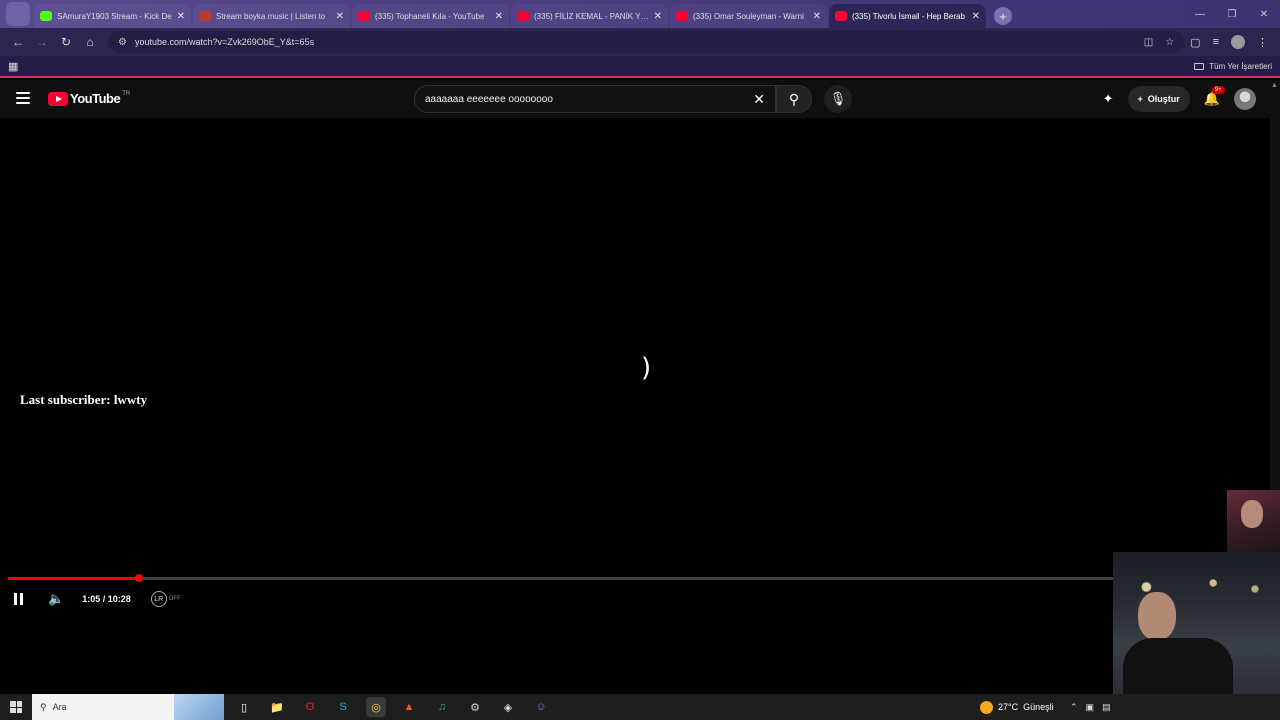  What do you see at coordinates (42, 42) in the screenshot?
I see `forward-icon: →` at bounding box center [42, 42].